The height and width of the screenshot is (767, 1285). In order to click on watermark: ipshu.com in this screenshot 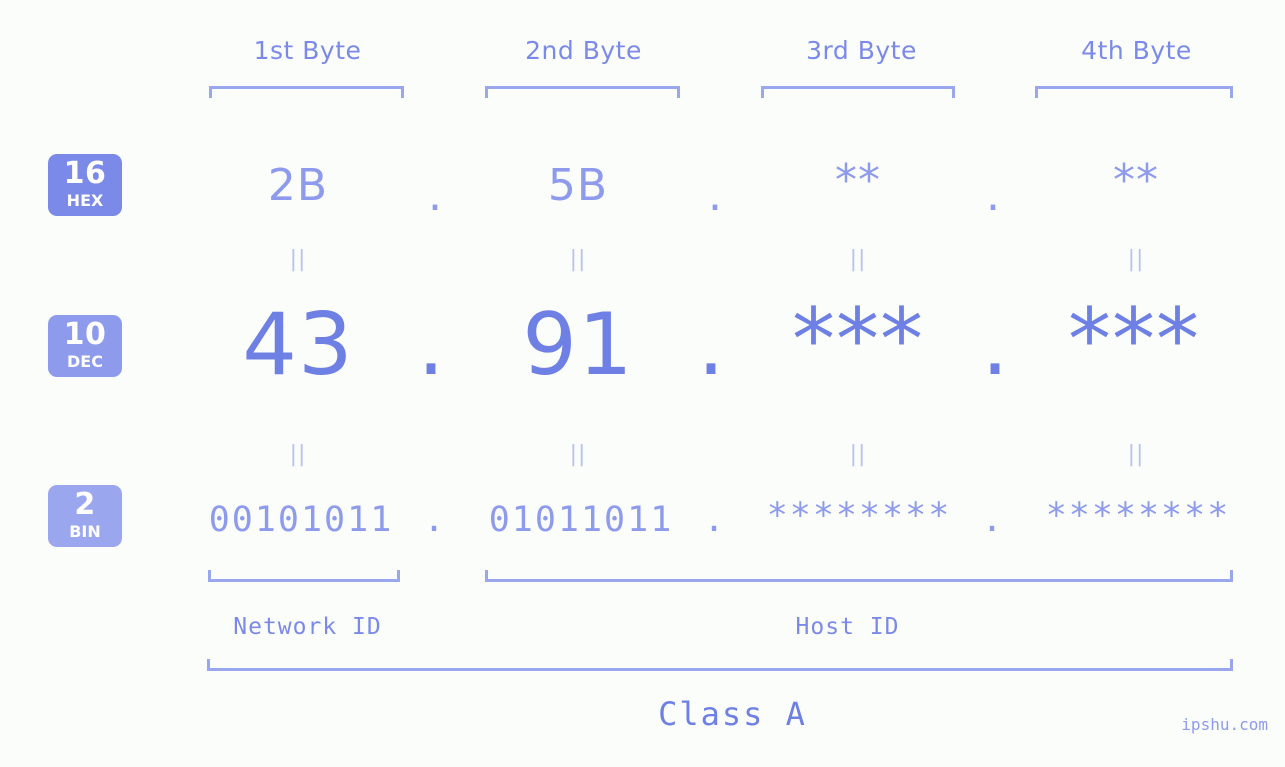, I will do `click(1224, 724)`.